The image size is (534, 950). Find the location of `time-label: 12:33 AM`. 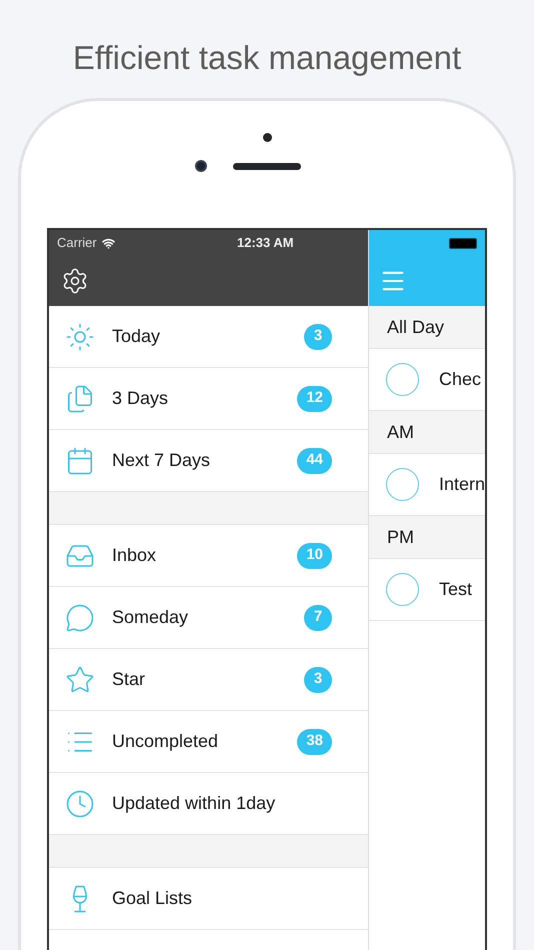

time-label: 12:33 AM is located at coordinates (265, 243).